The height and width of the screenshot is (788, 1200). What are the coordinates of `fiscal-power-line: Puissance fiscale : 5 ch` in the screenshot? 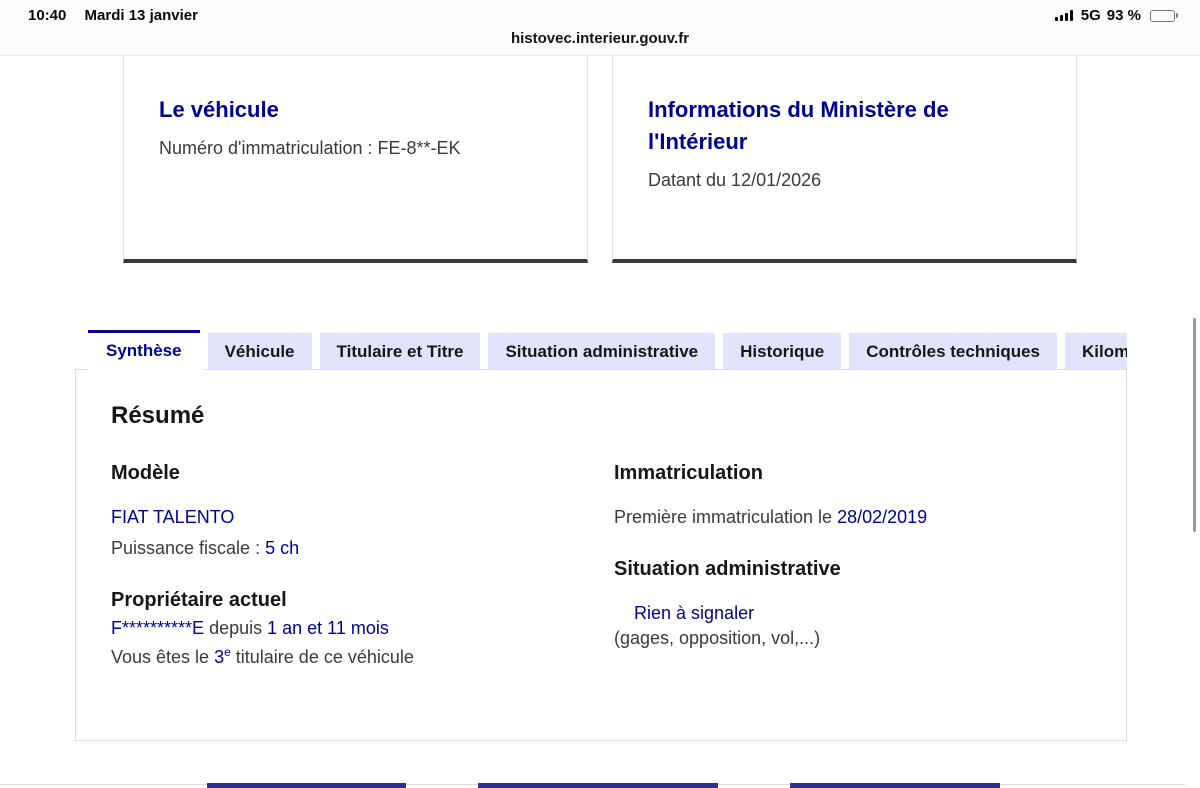 It's located at (346, 548).